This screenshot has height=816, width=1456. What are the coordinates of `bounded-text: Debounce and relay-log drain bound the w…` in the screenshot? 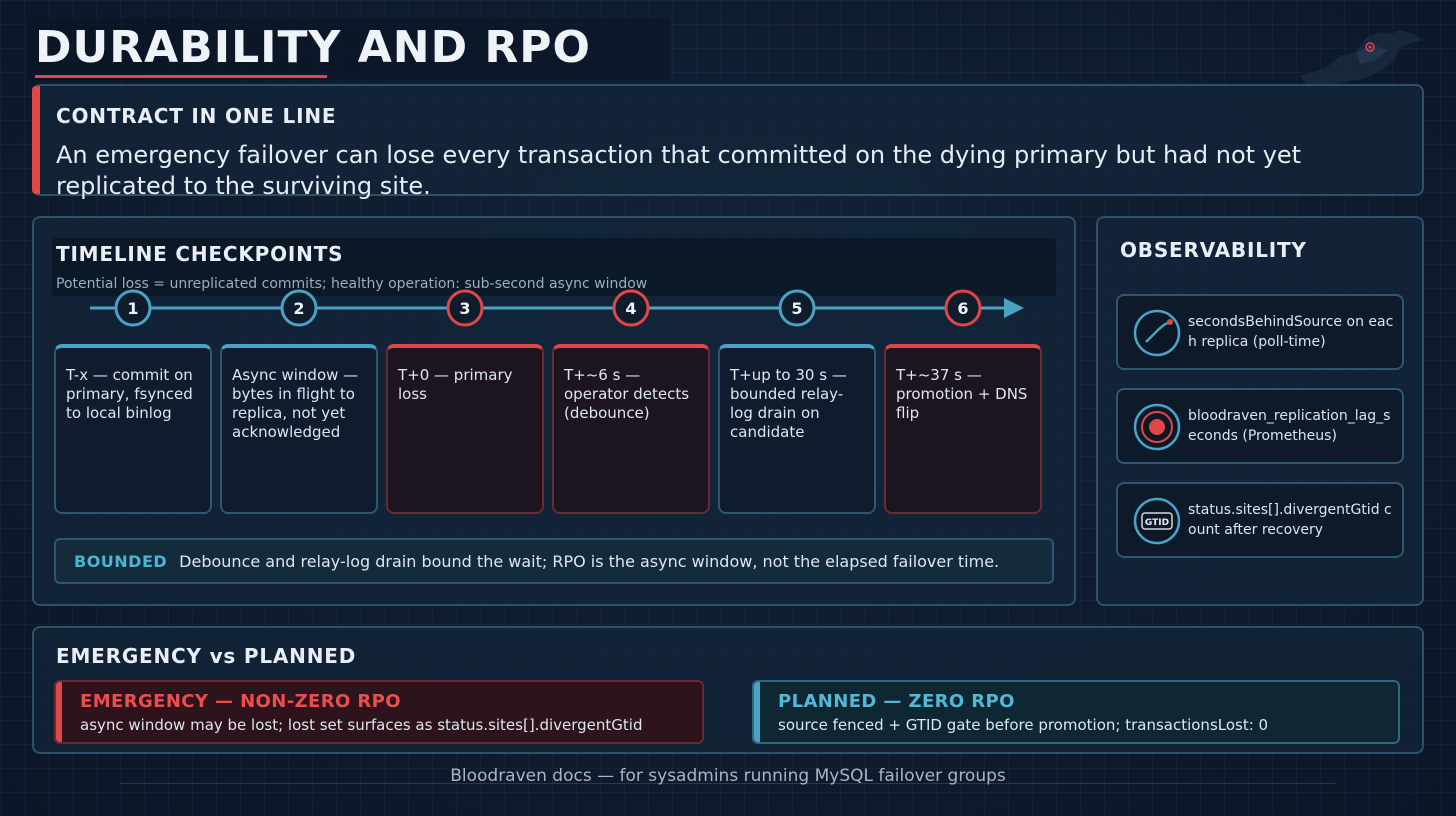 It's located at (589, 561).